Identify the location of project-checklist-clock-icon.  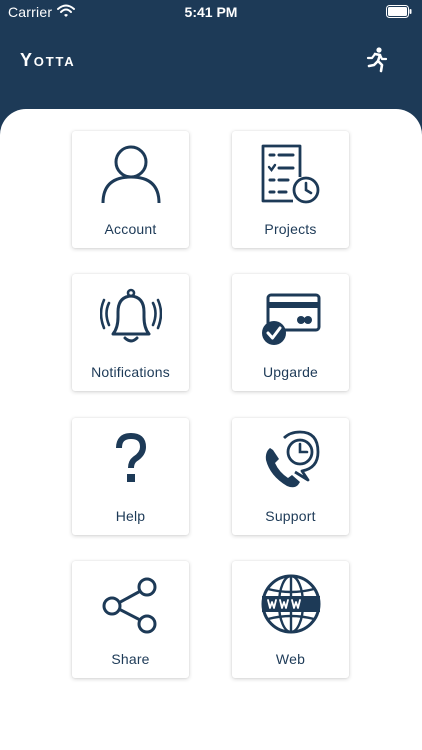
(290, 174).